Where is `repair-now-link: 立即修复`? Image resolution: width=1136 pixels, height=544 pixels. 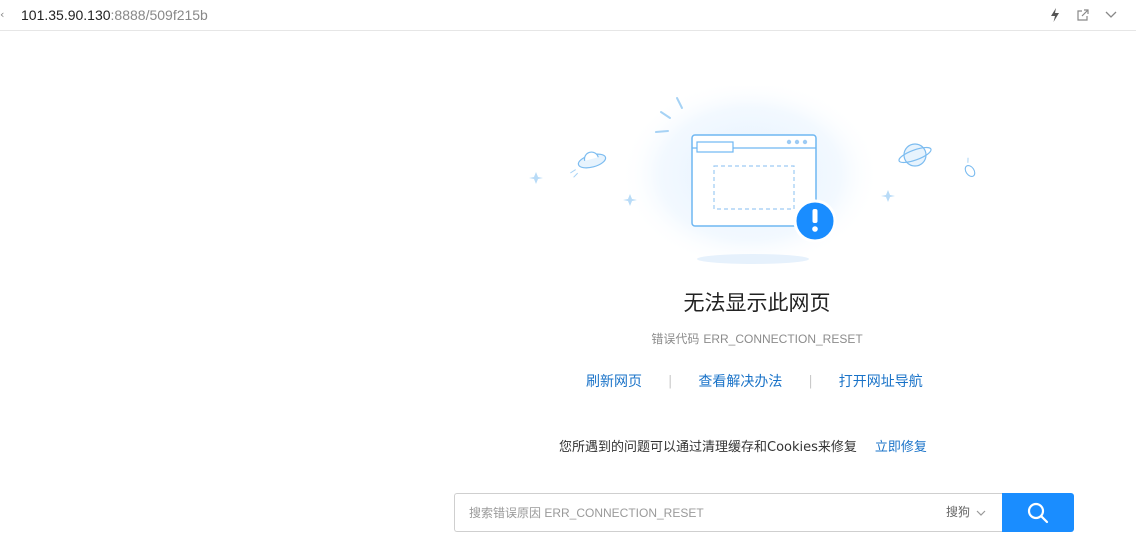 repair-now-link: 立即修复 is located at coordinates (901, 448).